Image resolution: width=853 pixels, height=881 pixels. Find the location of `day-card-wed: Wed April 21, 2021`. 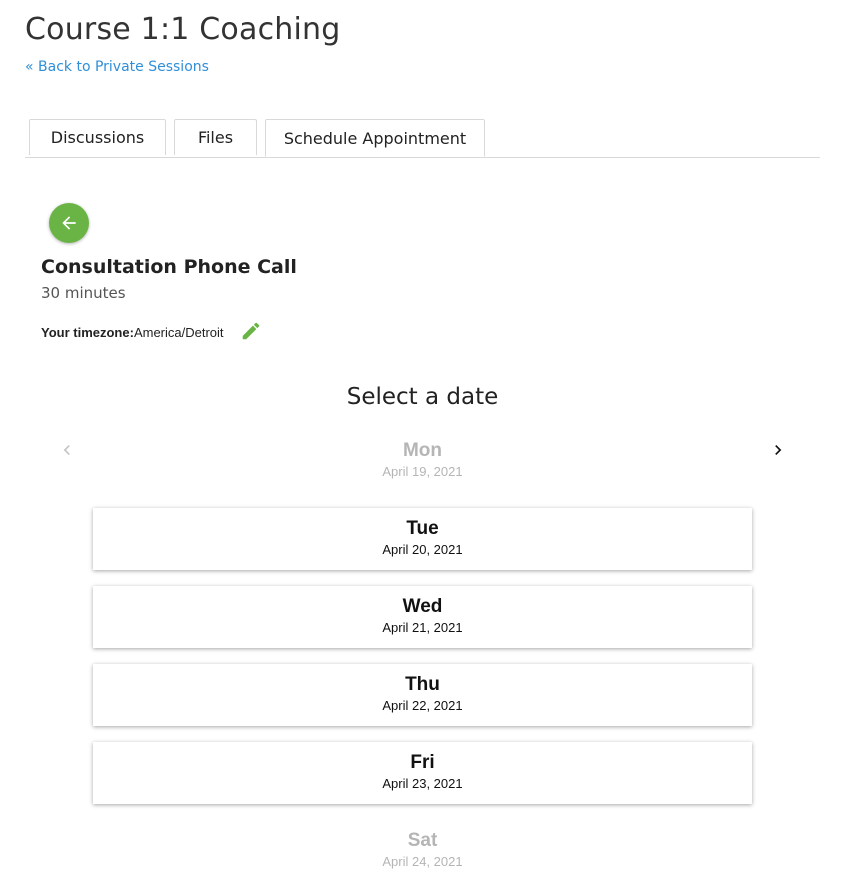

day-card-wed: Wed April 21, 2021 is located at coordinates (422, 617).